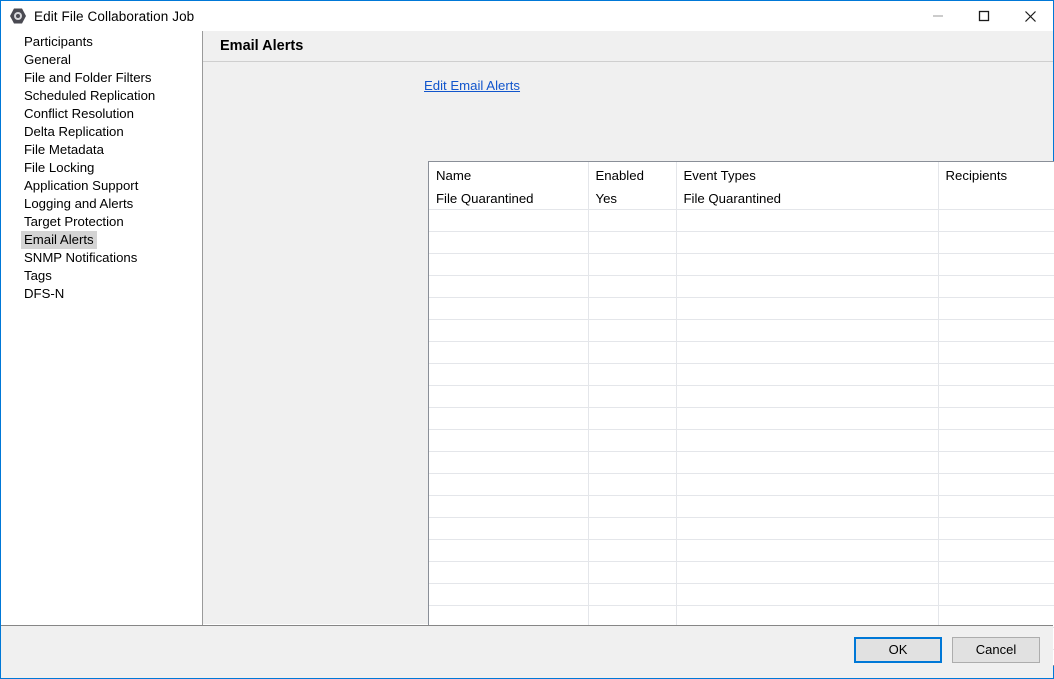  Describe the element at coordinates (18, 16) in the screenshot. I see `app-gear-icon` at that location.